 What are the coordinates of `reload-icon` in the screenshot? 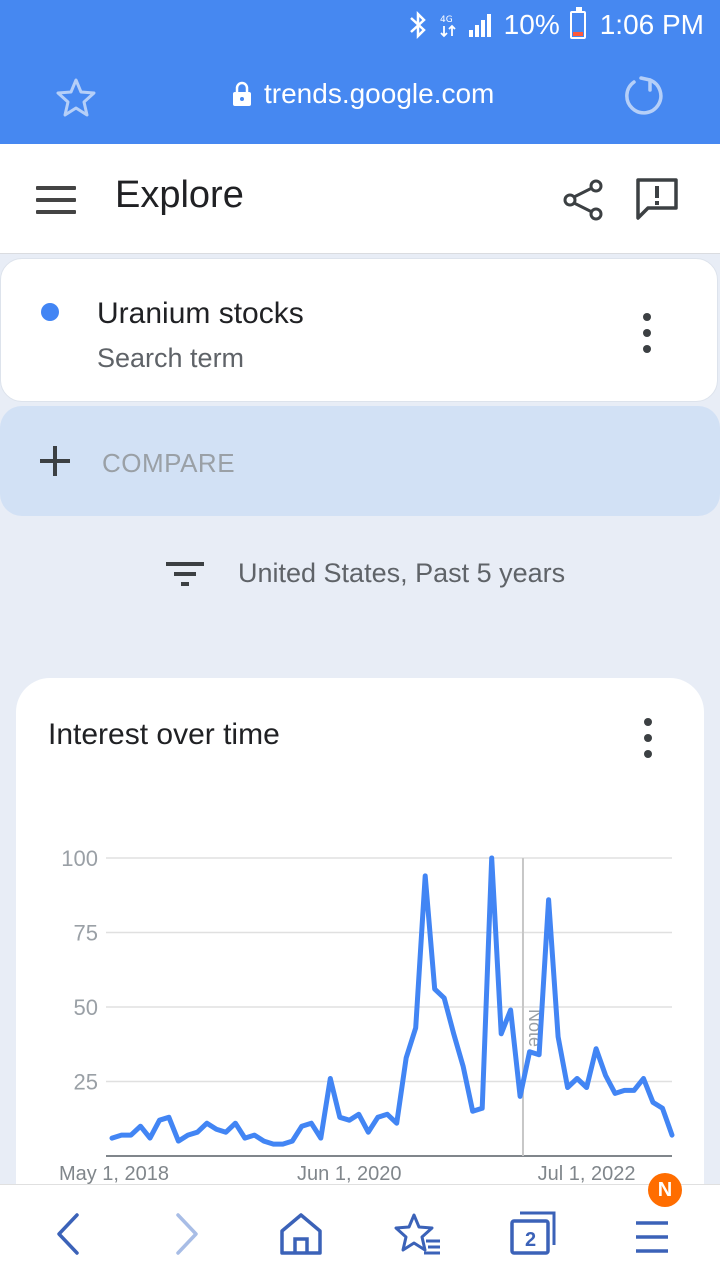 It's located at (644, 96).